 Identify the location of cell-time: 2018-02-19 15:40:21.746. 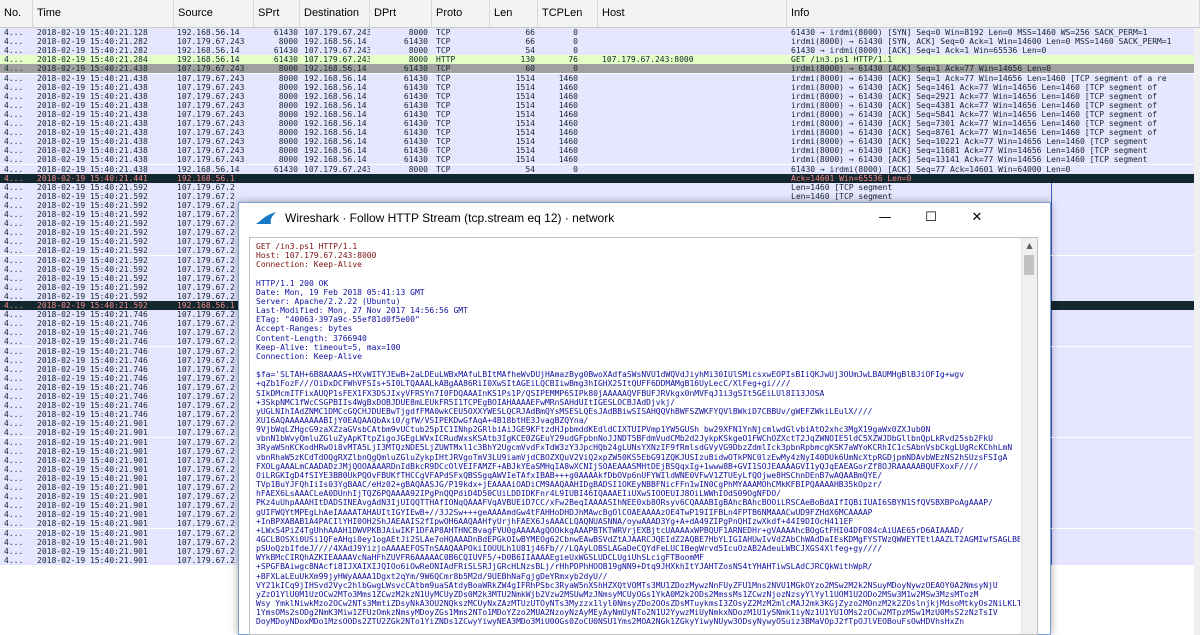
(92, 342).